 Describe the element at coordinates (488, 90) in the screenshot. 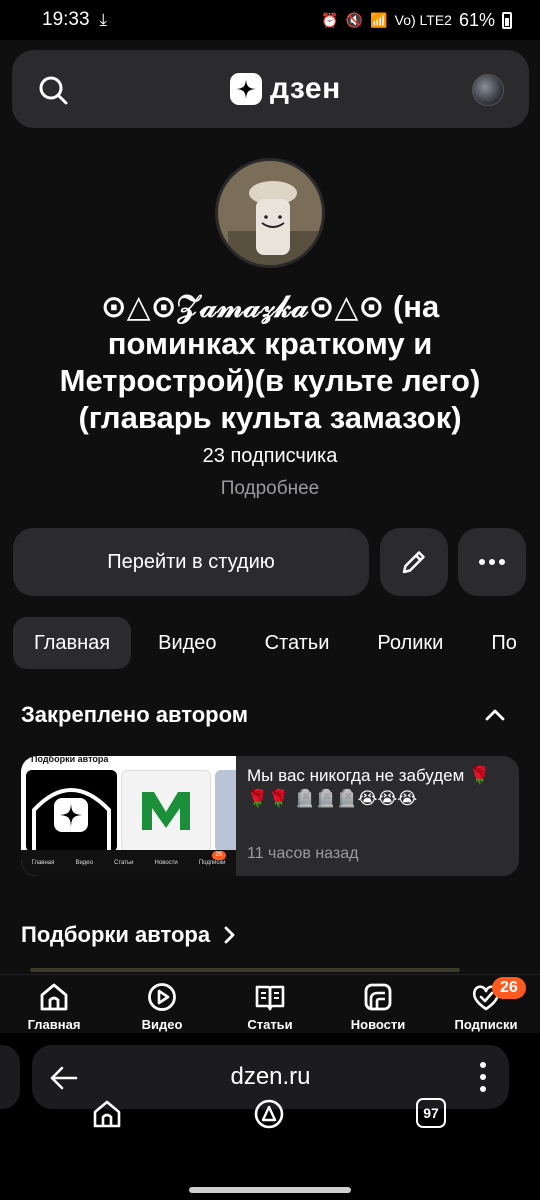

I see `user-avatar` at that location.